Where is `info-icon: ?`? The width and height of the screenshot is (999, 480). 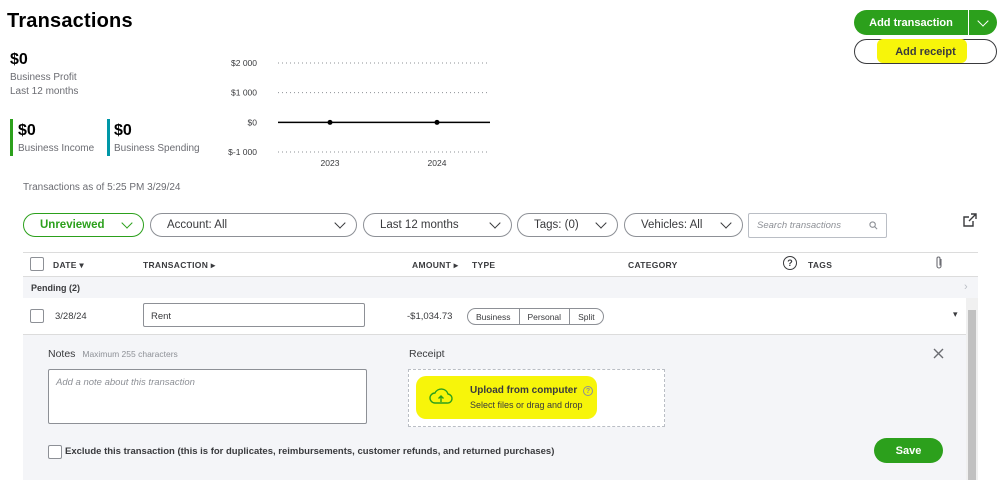 info-icon: ? is located at coordinates (588, 391).